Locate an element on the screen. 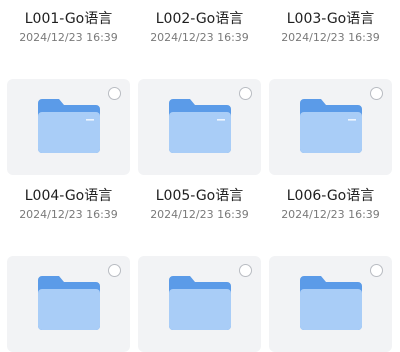 The height and width of the screenshot is (352, 400). file-name: L005-Go语言 is located at coordinates (199, 196).